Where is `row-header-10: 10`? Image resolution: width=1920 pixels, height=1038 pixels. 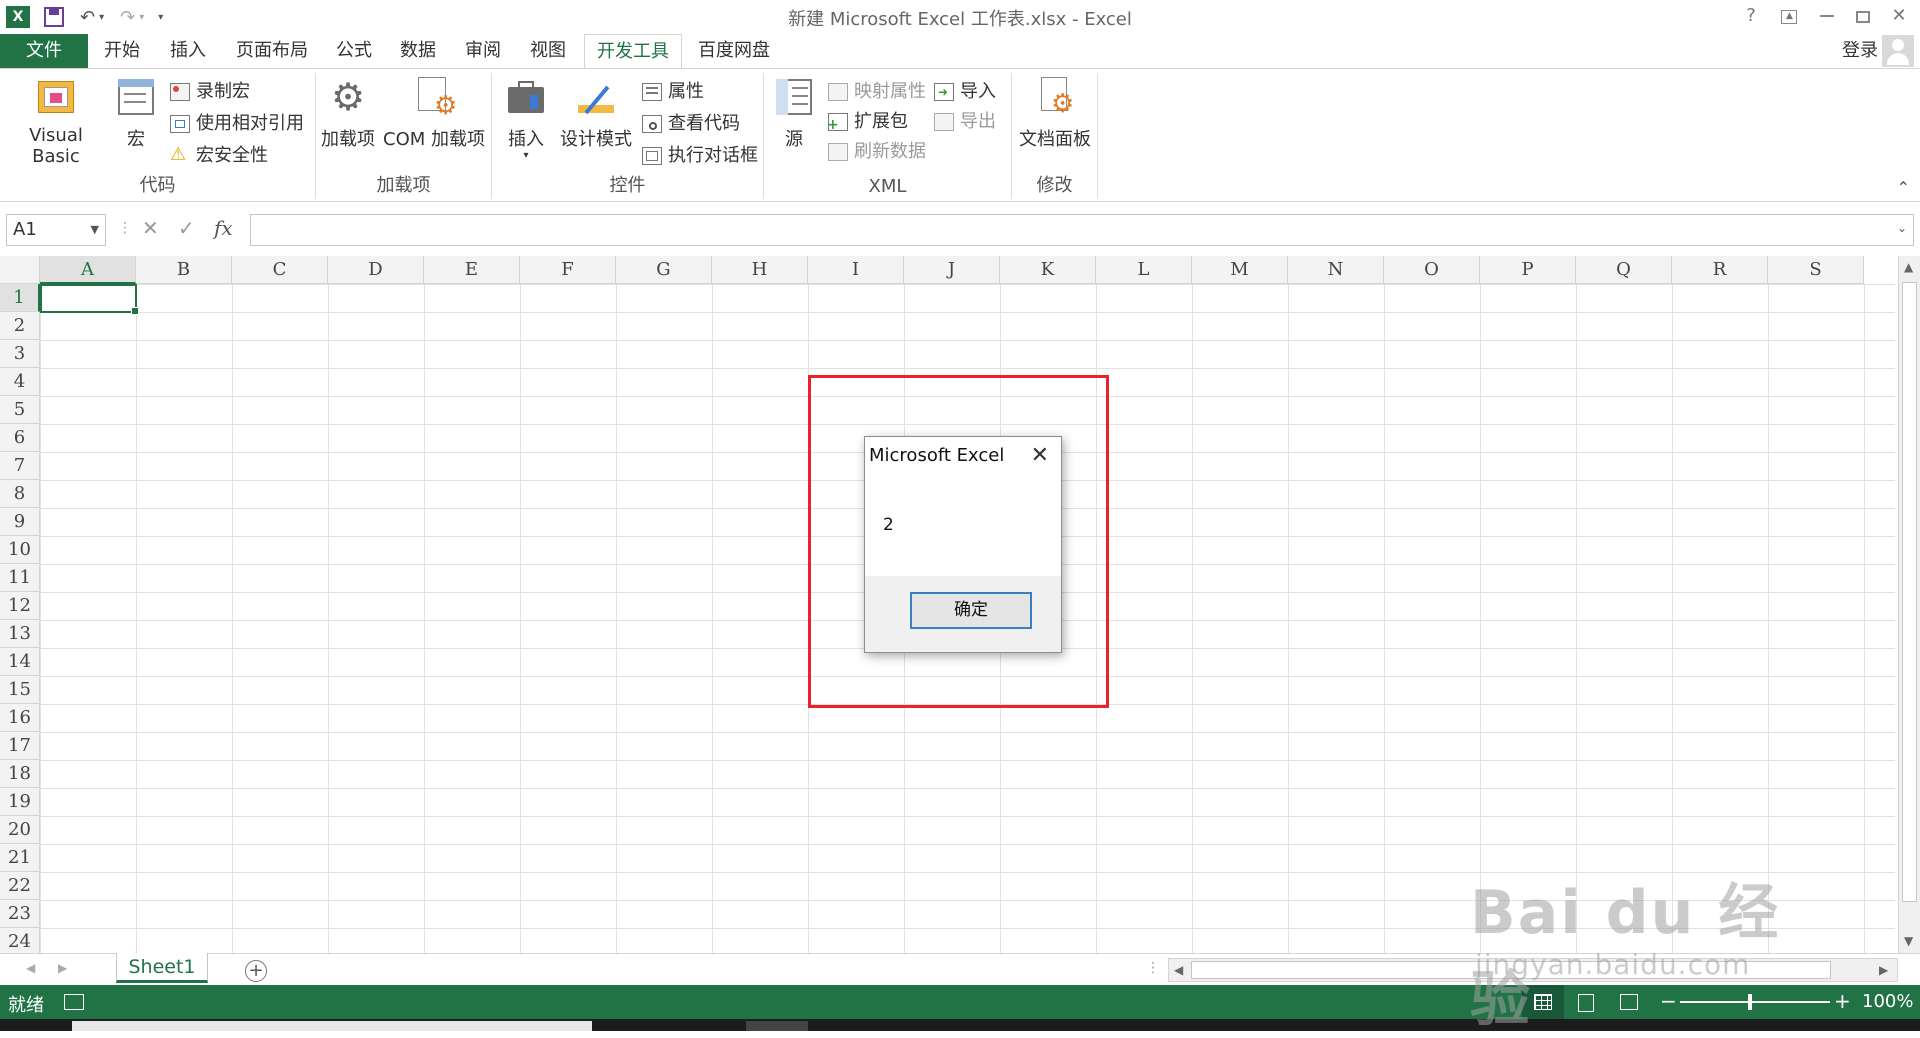
row-header-10: 10 is located at coordinates (20, 550).